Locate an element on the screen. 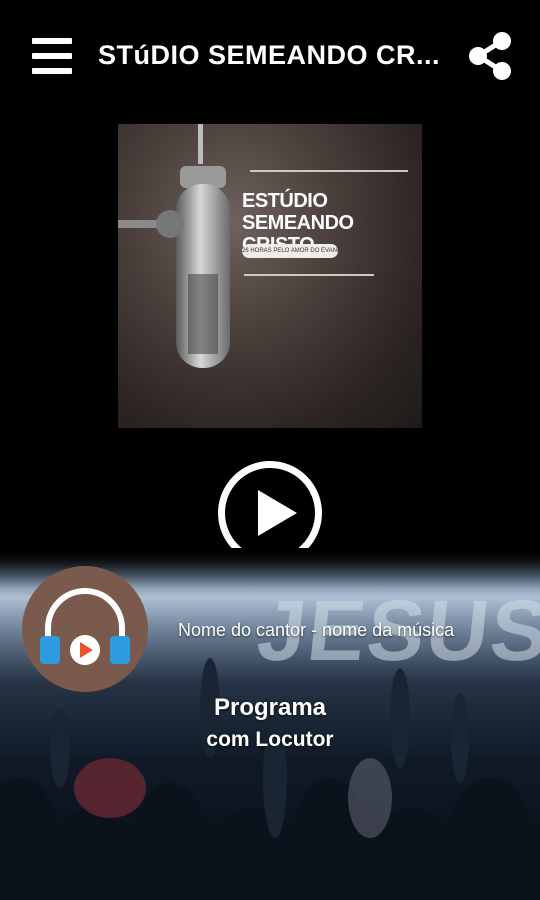 The width and height of the screenshot is (540, 900). program-host: com Locutor is located at coordinates (270, 739).